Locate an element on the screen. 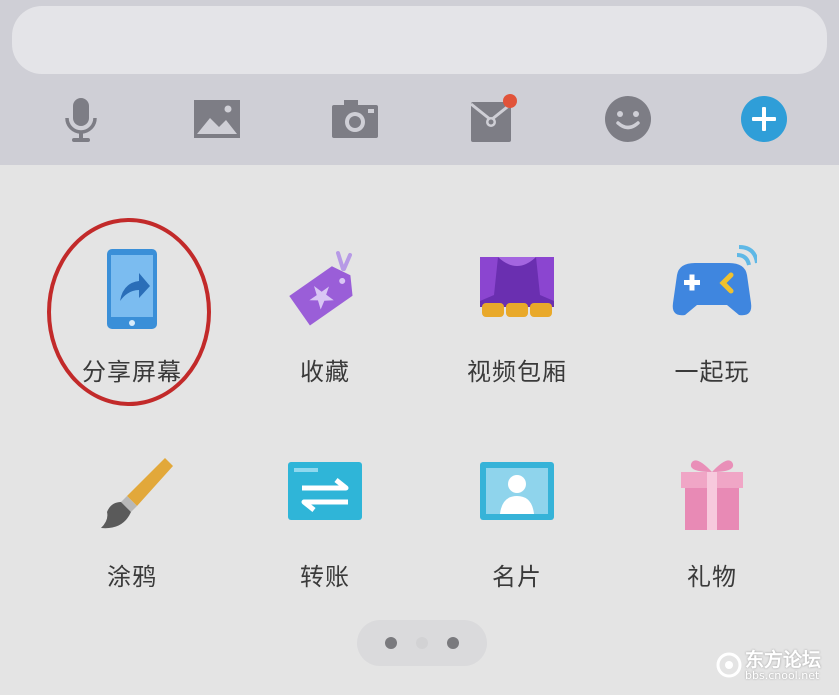 This screenshot has height=695, width=839. paintbrush-icon is located at coordinates (132, 495).